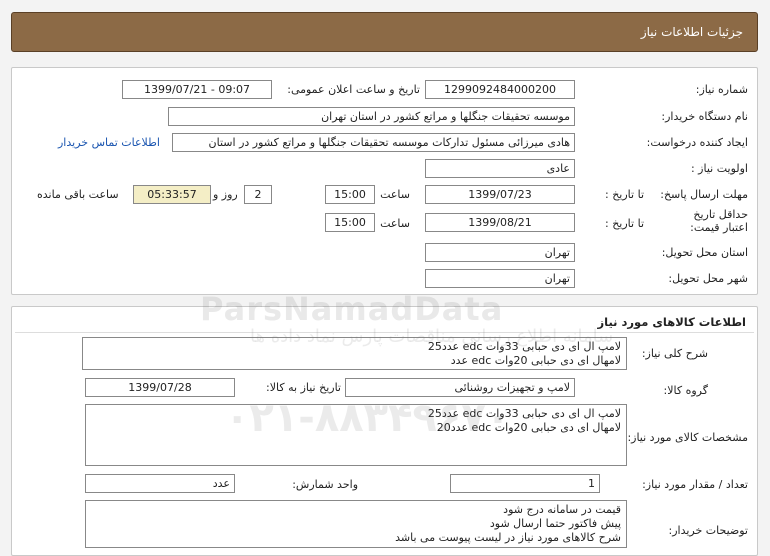 The height and width of the screenshot is (556, 770). I want to click on announce-field: 1399/07/21 - 09:07, so click(197, 89).